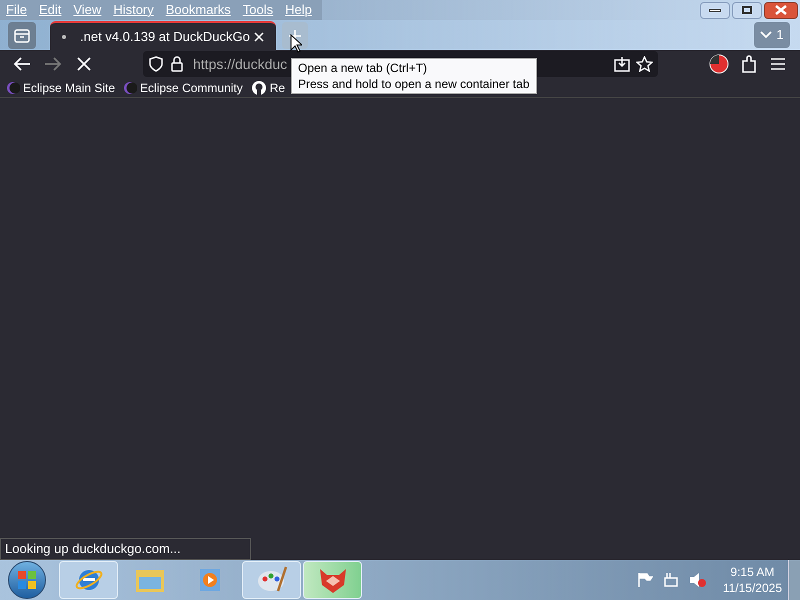  Describe the element at coordinates (16, 10) in the screenshot. I see `menu-item: File` at that location.